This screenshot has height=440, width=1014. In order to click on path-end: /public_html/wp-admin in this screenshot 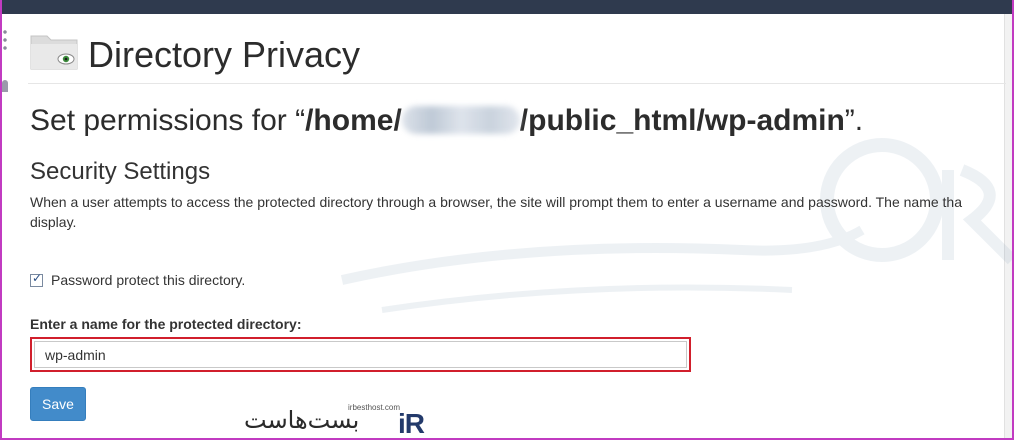, I will do `click(682, 120)`.